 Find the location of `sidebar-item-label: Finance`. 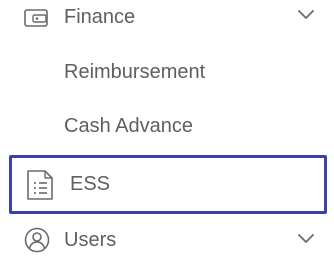

sidebar-item-label: Finance is located at coordinates (100, 17).